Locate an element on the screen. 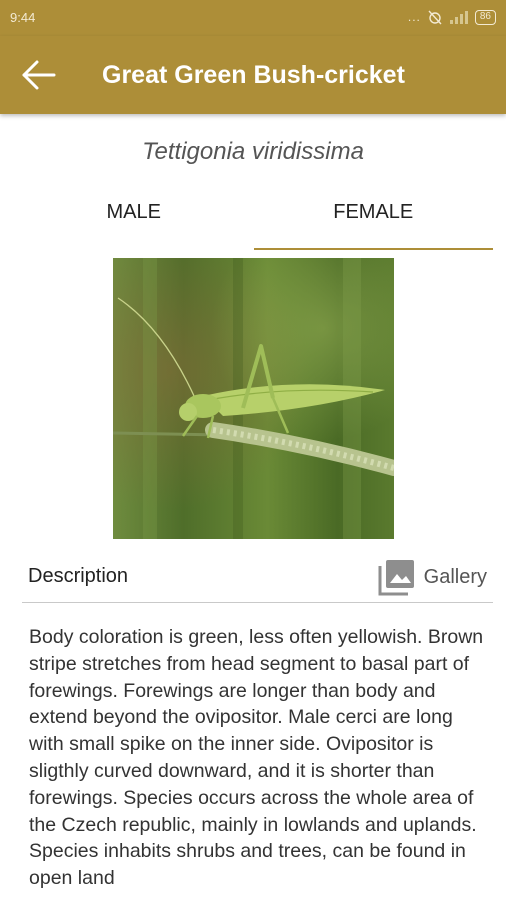 This screenshot has width=506, height=900. gallery-button: Gallery is located at coordinates (432, 577).